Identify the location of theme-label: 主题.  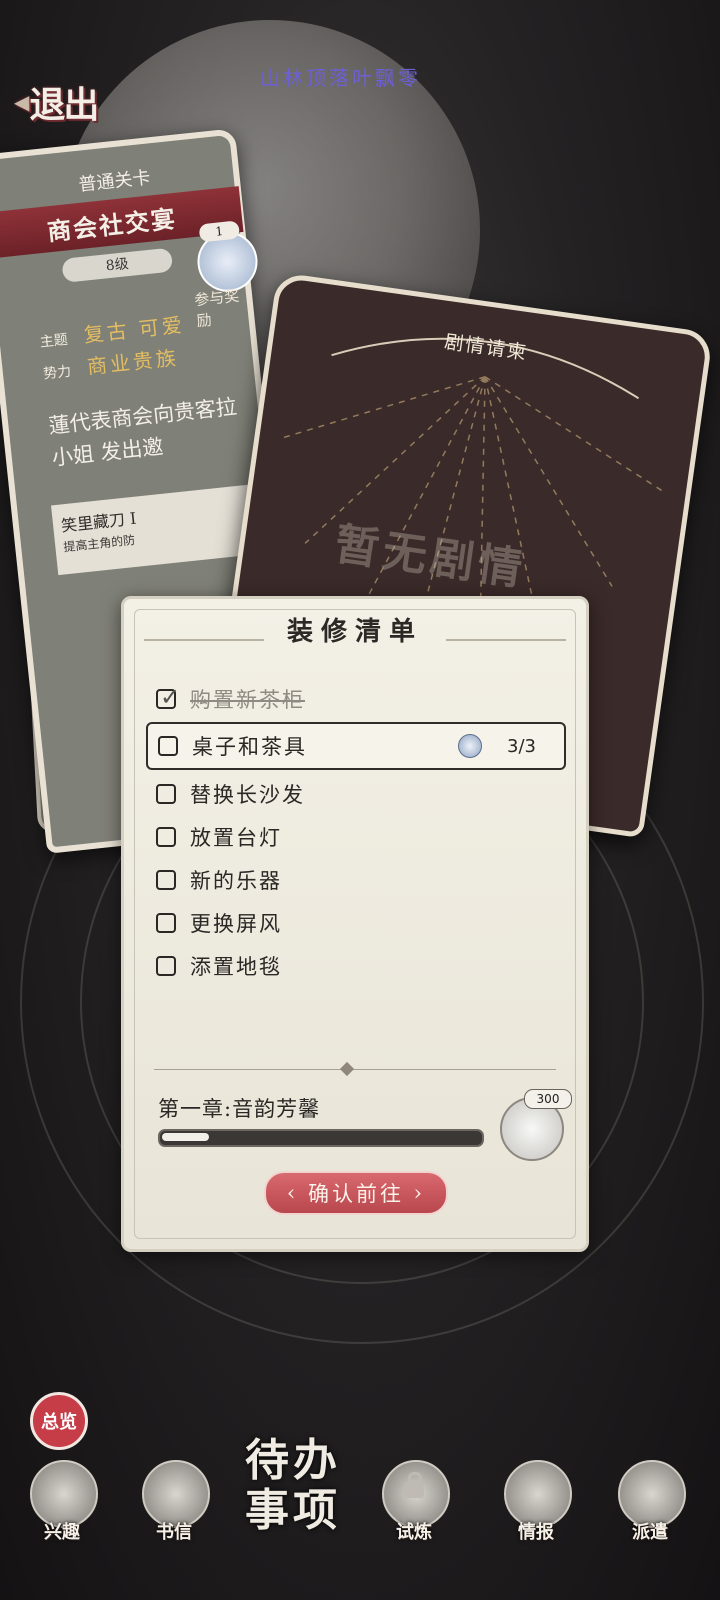
(54, 341).